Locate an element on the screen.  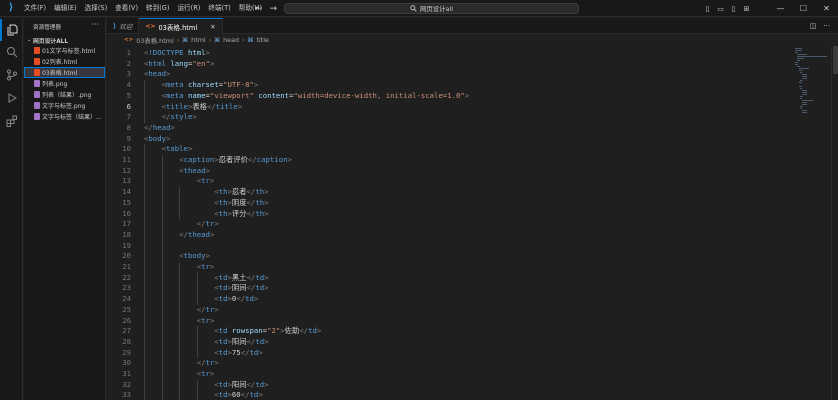
breadcrumb-item: 03表格.html is located at coordinates (155, 40).